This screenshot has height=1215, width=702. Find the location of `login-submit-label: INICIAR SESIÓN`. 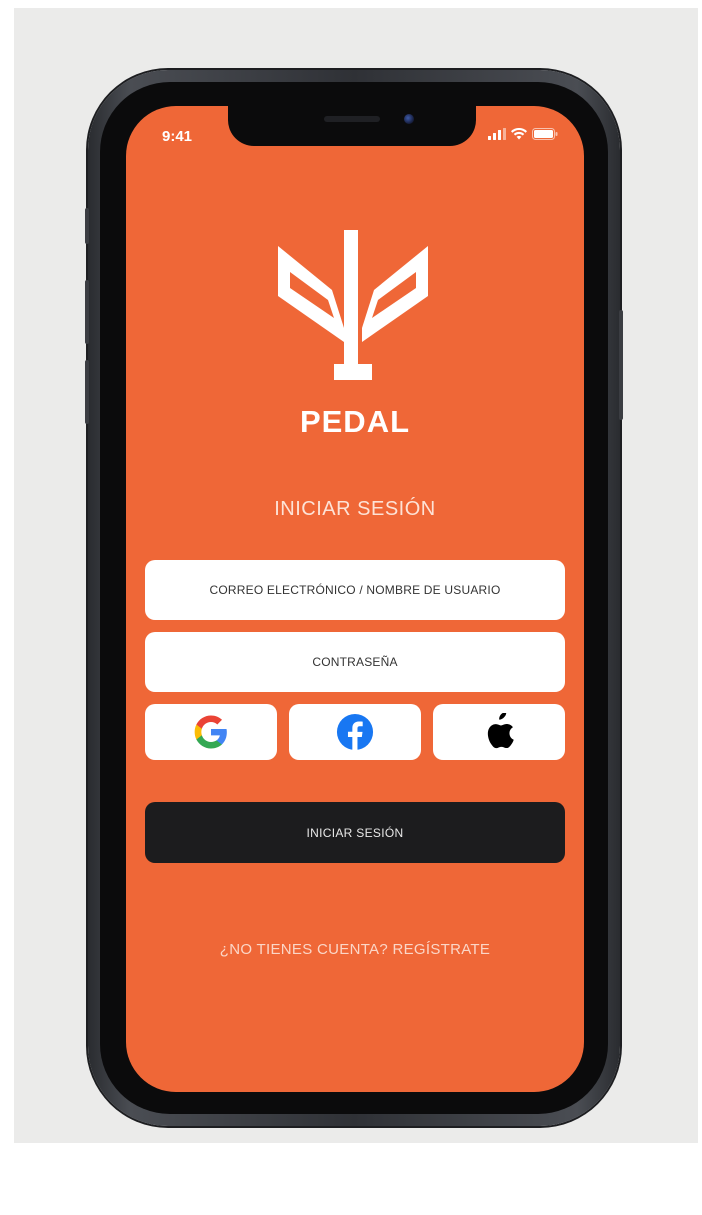

login-submit-label: INICIAR SESIÓN is located at coordinates (355, 832).